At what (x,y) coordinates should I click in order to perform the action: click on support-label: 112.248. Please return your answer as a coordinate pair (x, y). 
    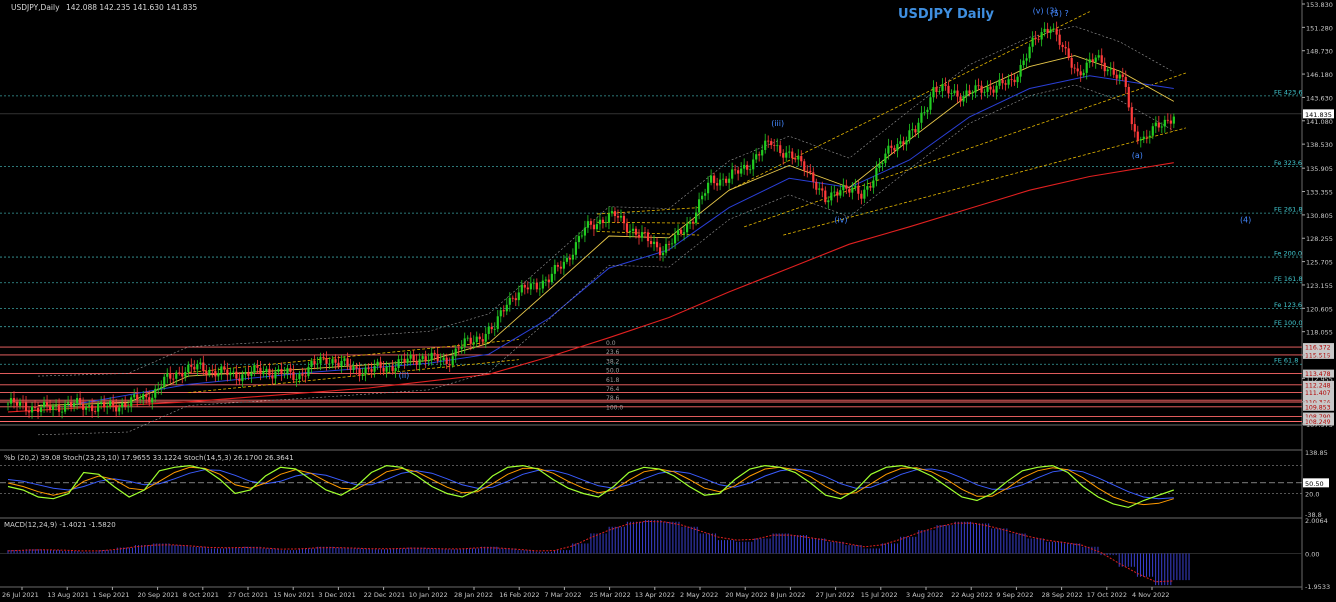
    Looking at the image, I should click on (1318, 385).